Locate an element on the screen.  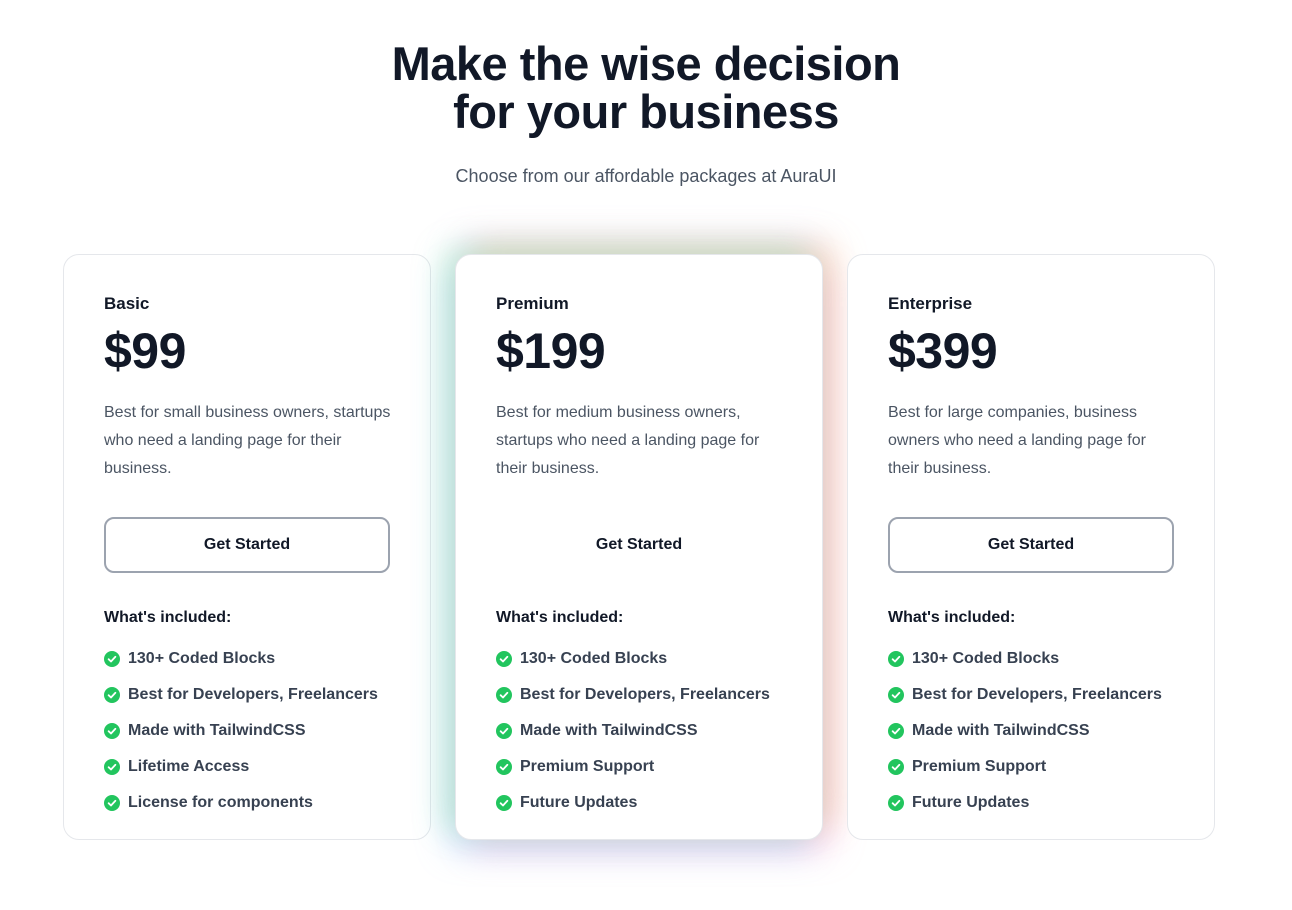
plan-name: Premium is located at coordinates (532, 303).